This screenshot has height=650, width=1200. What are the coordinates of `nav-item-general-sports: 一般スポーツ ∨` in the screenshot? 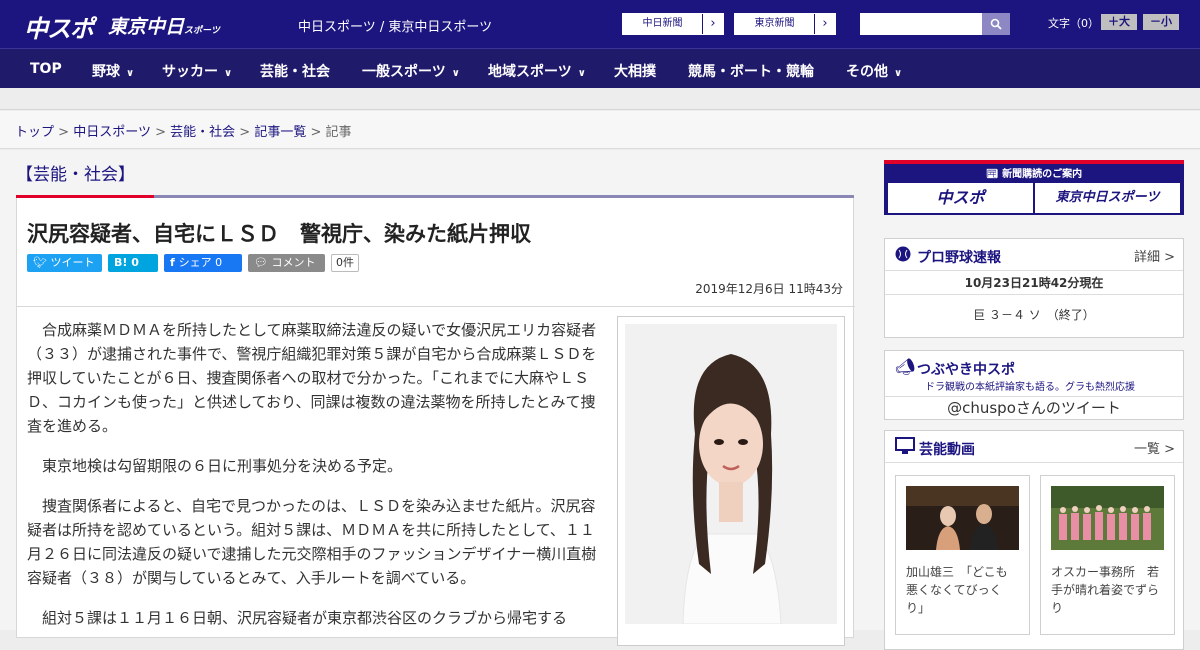 It's located at (411, 71).